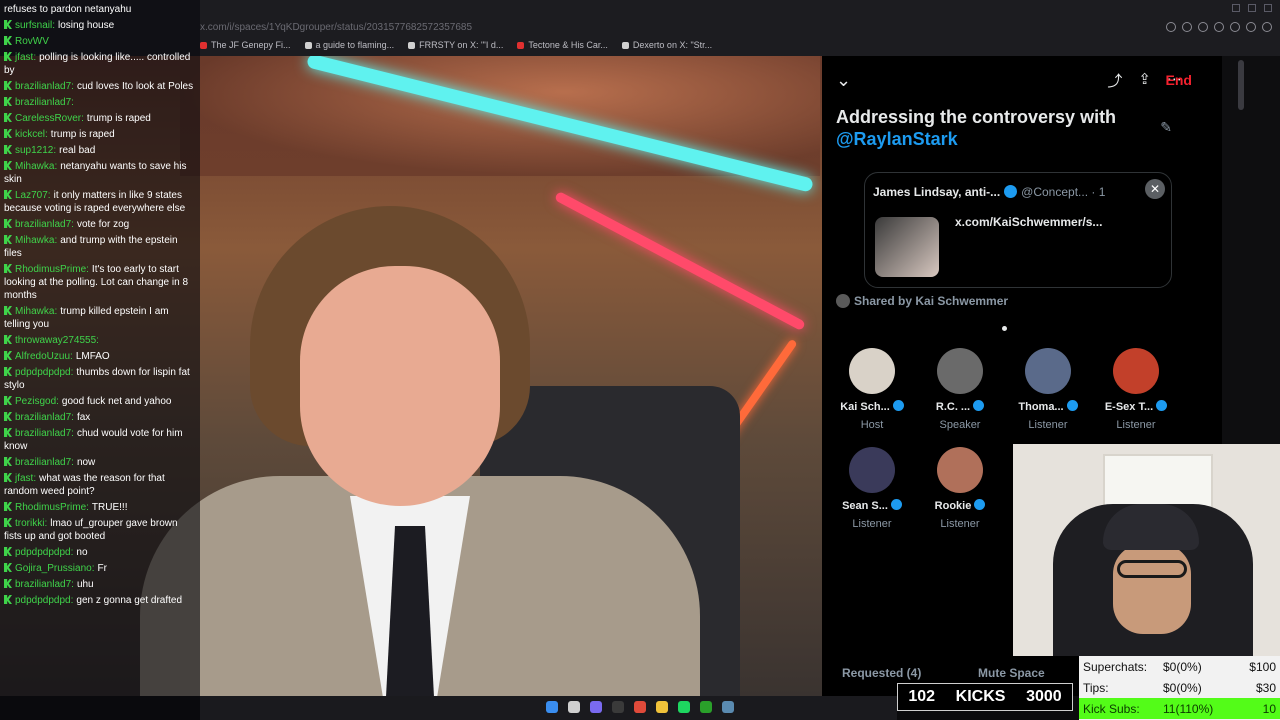 The image size is (1280, 720). Describe the element at coordinates (100, 118) in the screenshot. I see `chat-message: CarelessRover: trump is raped` at that location.